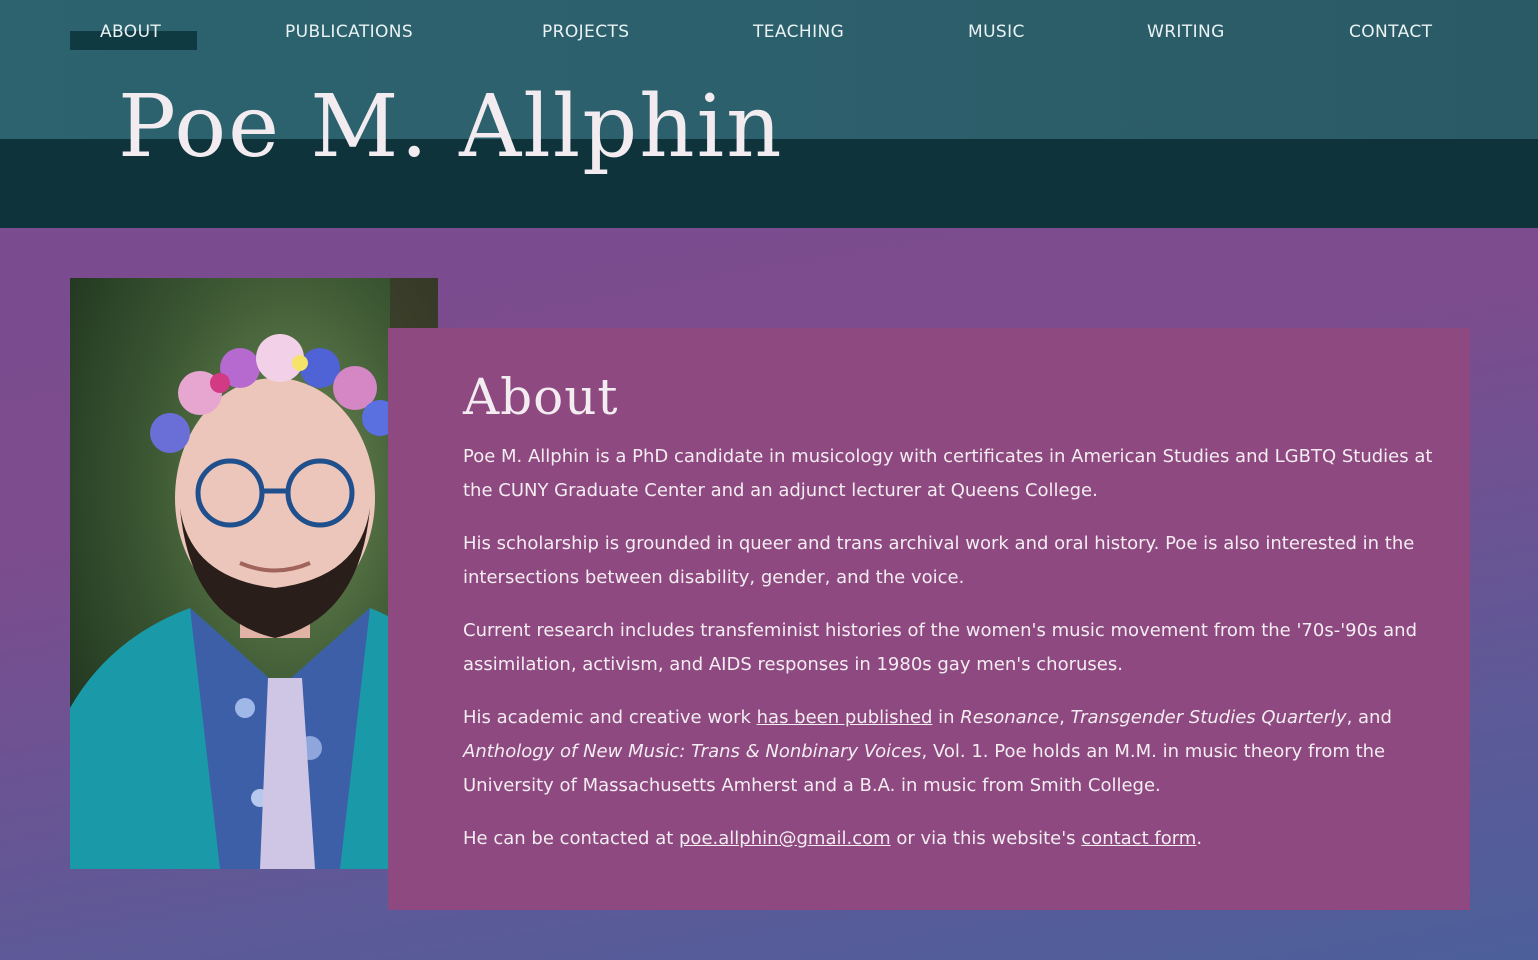 The image size is (1538, 960). What do you see at coordinates (1065, 717) in the screenshot?
I see `p4-text-3: ,` at bounding box center [1065, 717].